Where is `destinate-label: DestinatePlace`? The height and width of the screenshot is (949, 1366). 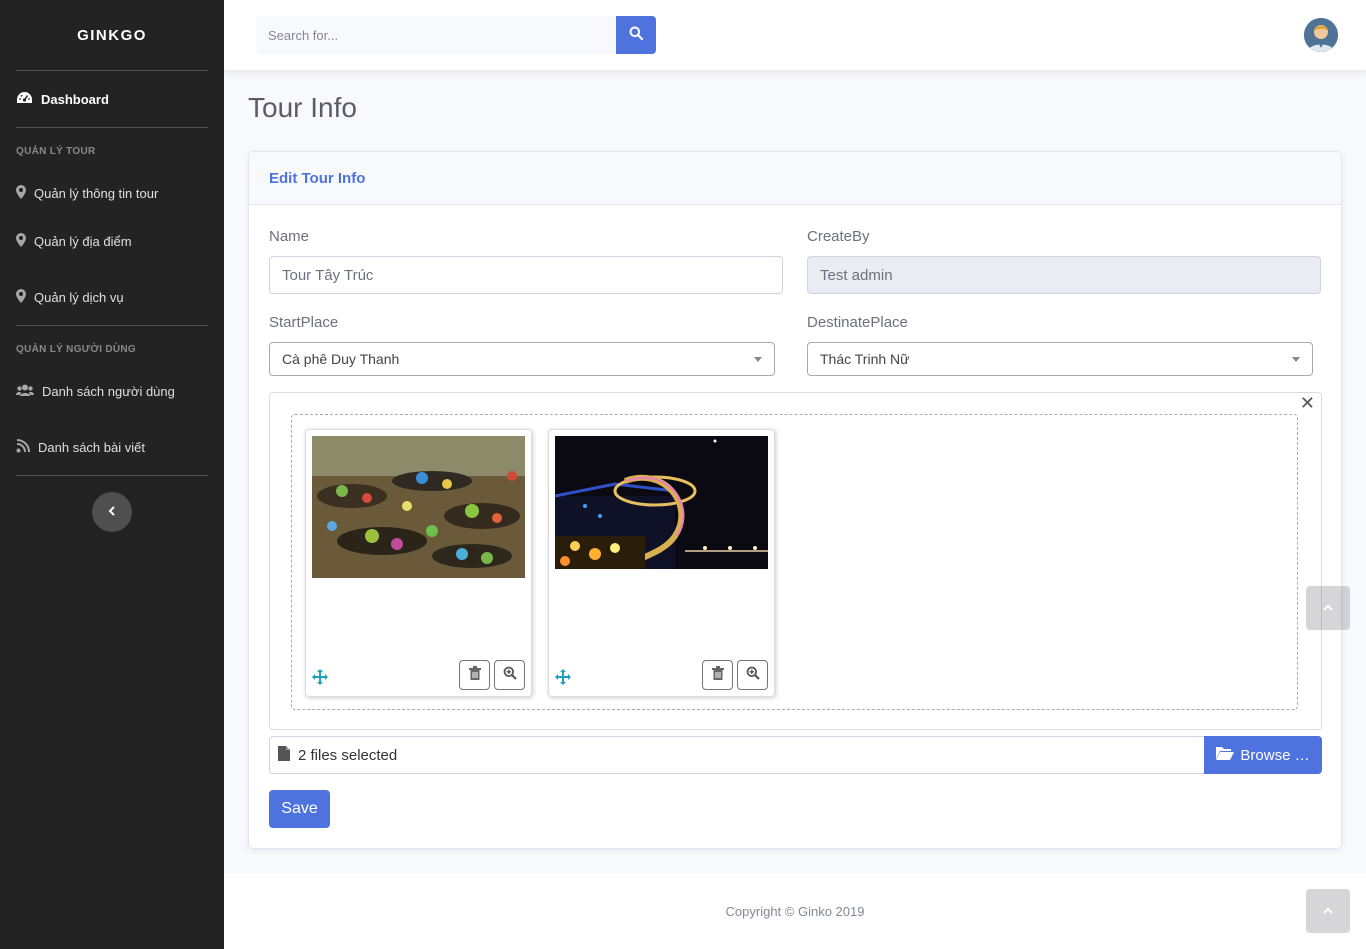 destinate-label: DestinatePlace is located at coordinates (857, 322).